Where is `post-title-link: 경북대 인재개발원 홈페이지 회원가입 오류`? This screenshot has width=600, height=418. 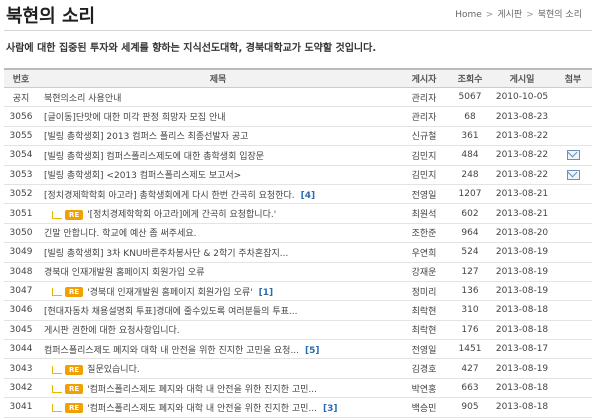
post-title-link: 경북대 인재개발원 홈페이지 회원가입 오류 is located at coordinates (124, 273).